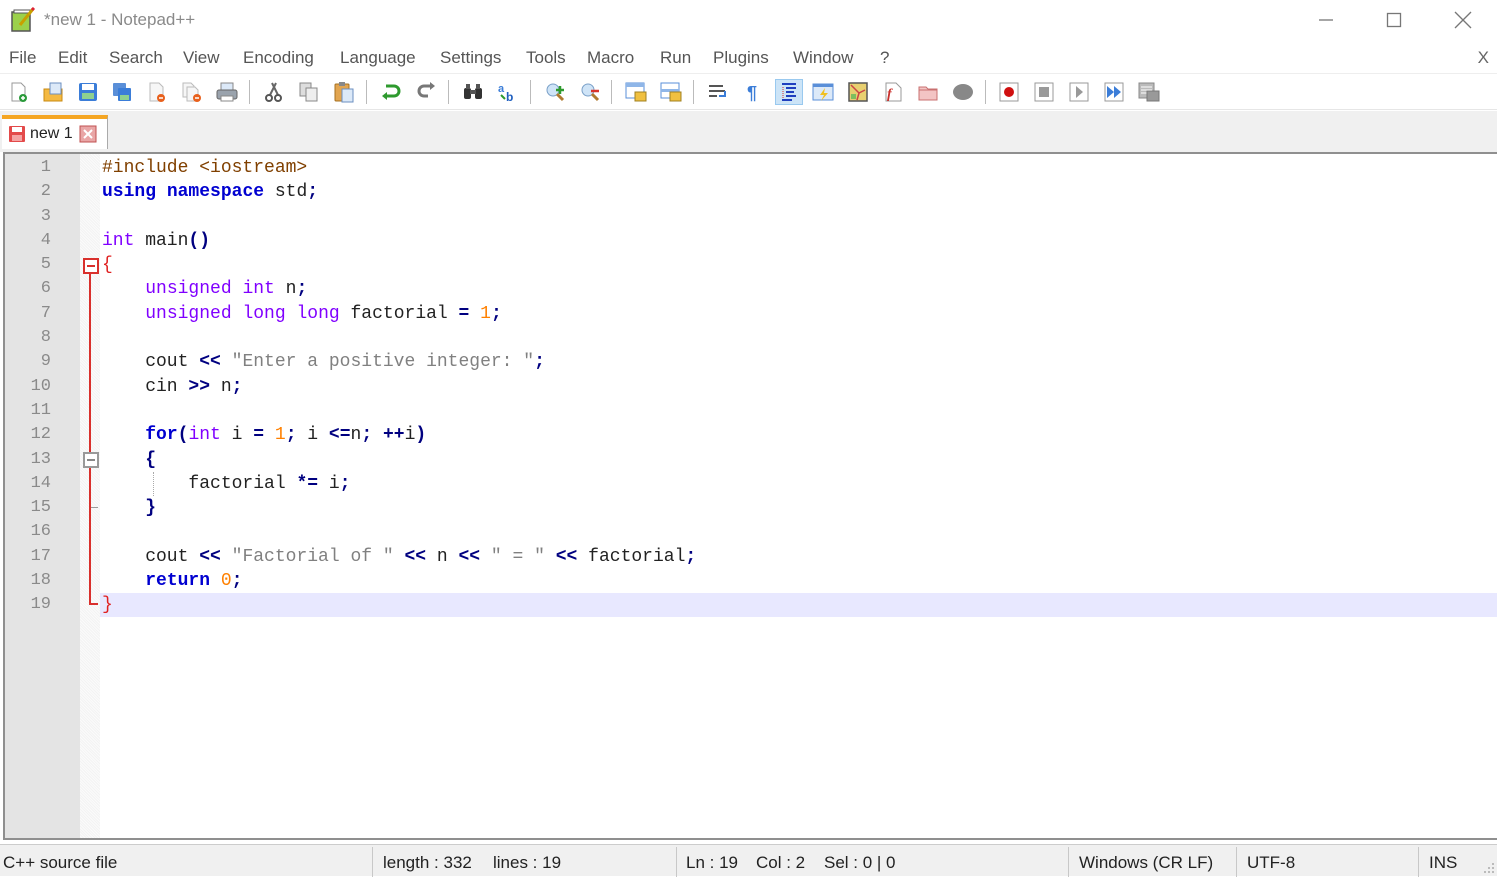  Describe the element at coordinates (798, 435) in the screenshot. I see `code-text: for(int i = 1; i <=n; ++i)` at that location.